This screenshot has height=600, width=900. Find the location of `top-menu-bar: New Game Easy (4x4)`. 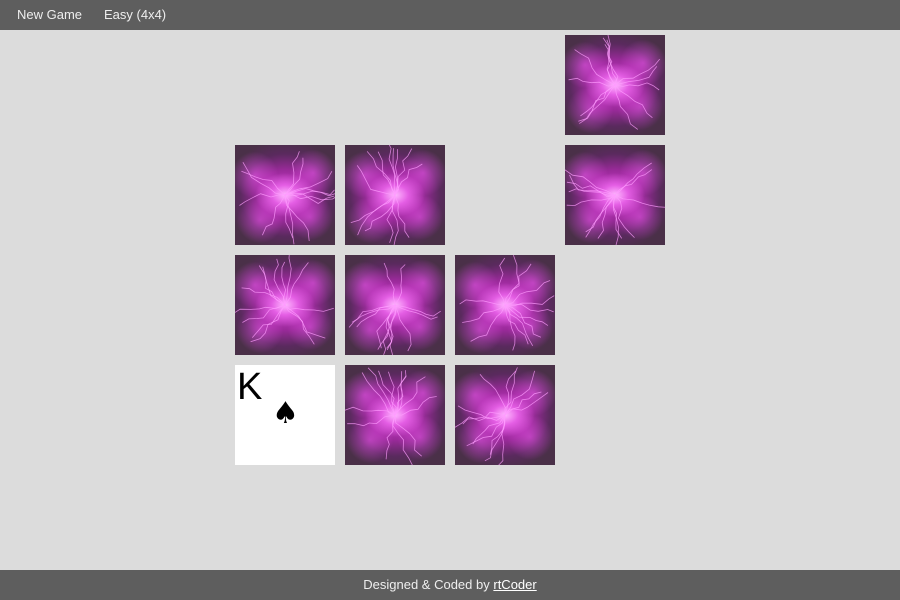

top-menu-bar: New Game Easy (4x4) is located at coordinates (450, 15).